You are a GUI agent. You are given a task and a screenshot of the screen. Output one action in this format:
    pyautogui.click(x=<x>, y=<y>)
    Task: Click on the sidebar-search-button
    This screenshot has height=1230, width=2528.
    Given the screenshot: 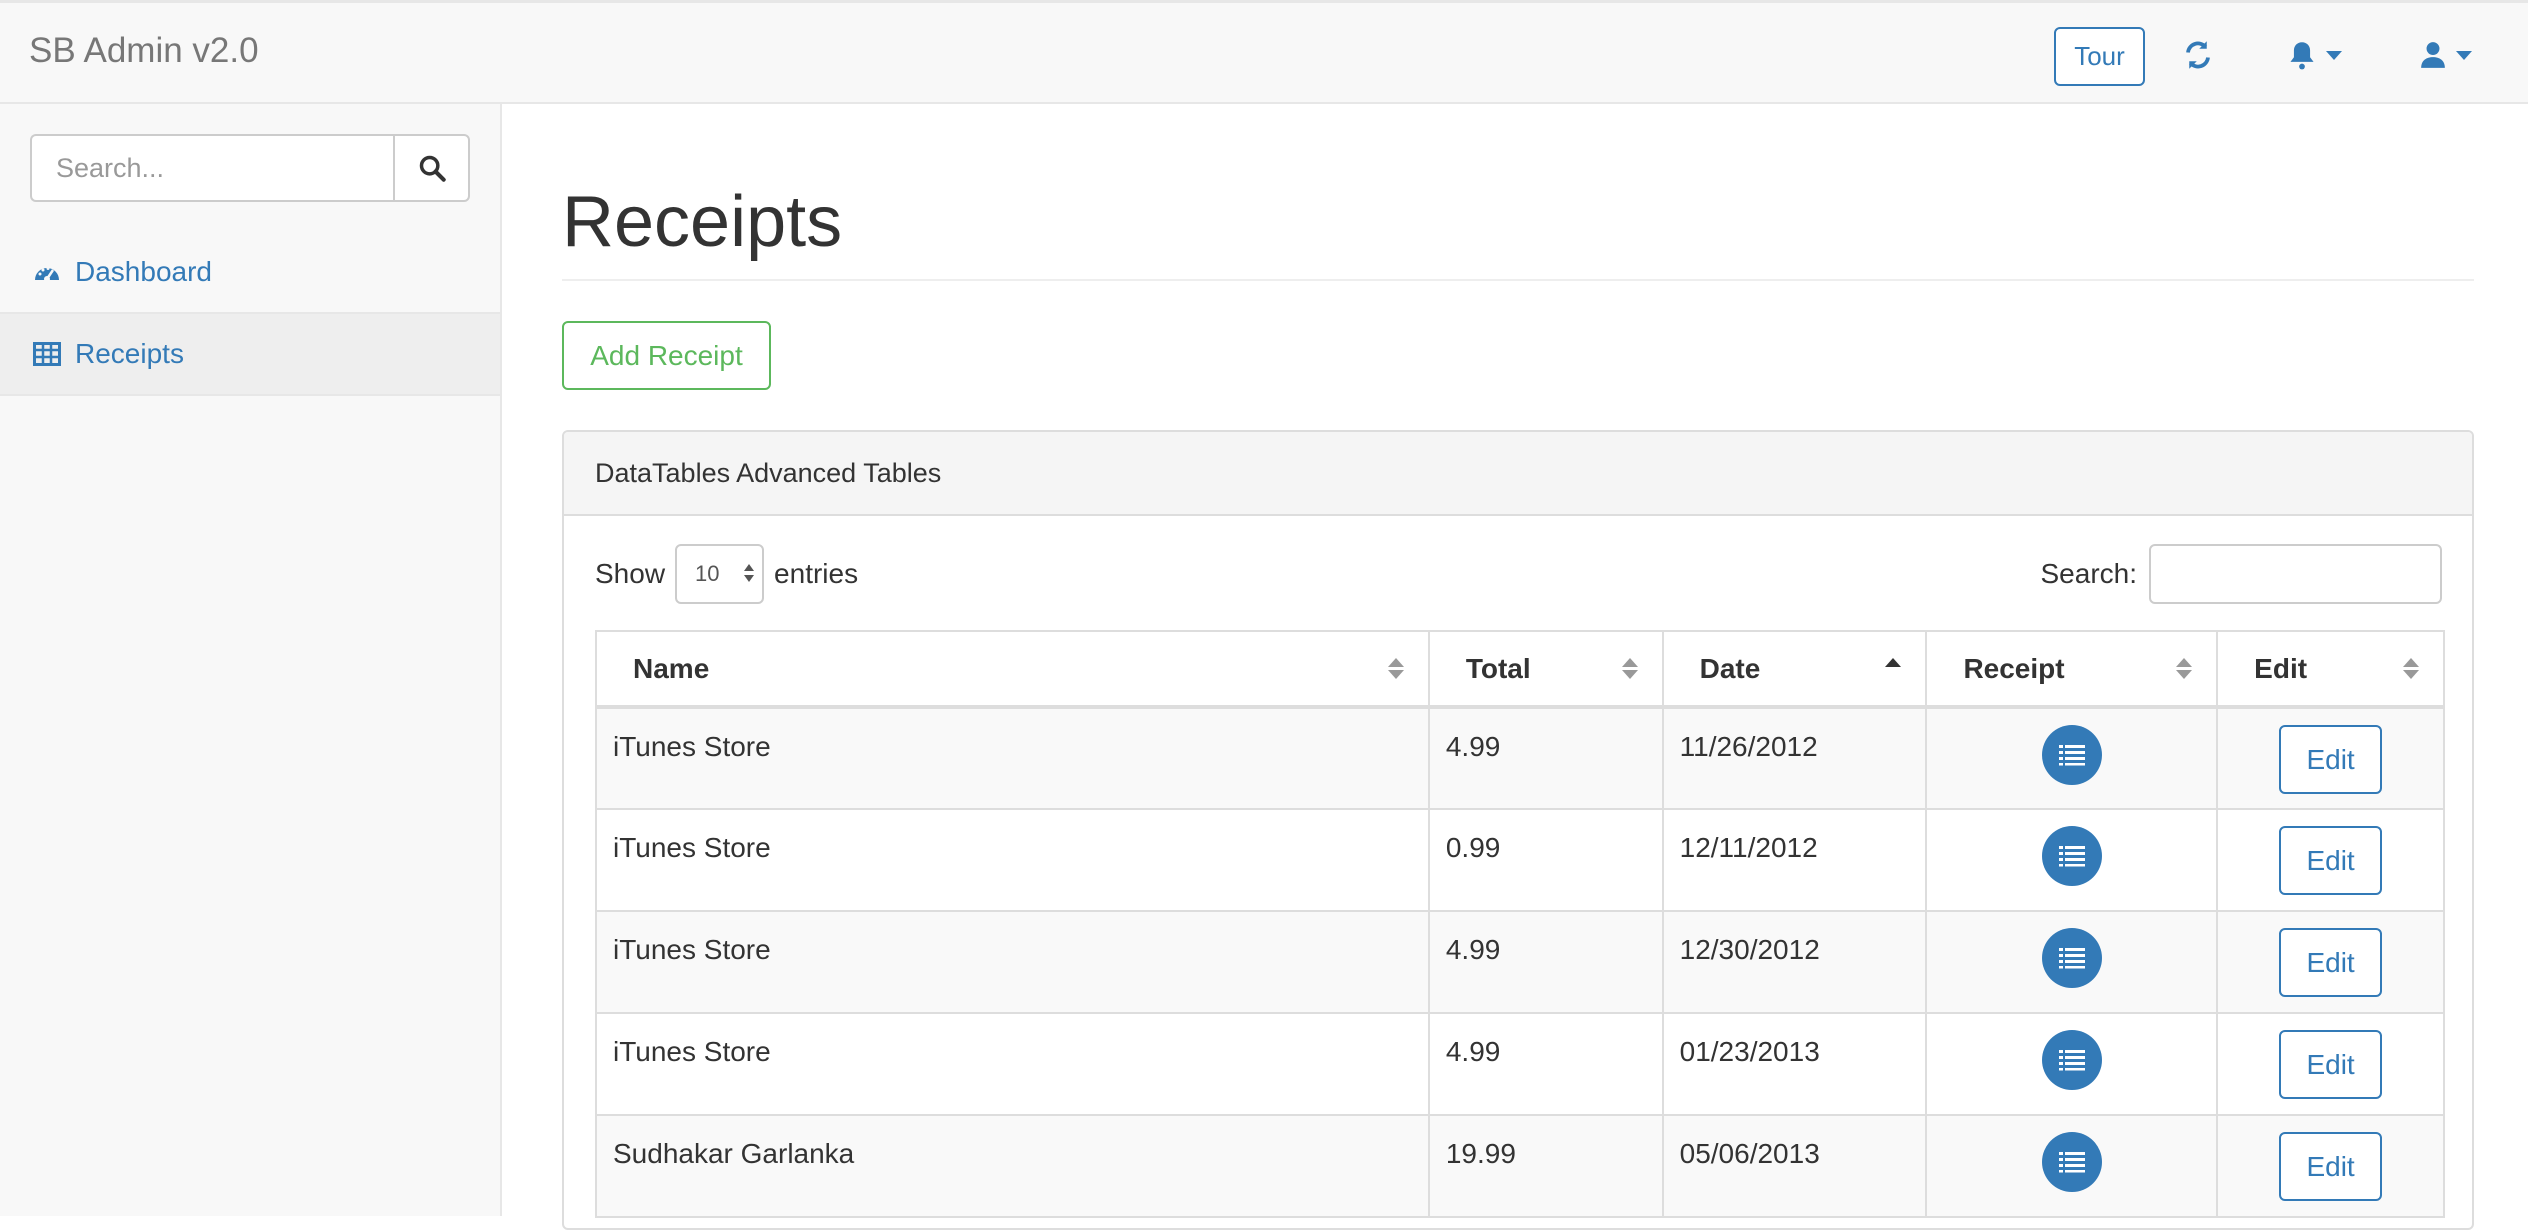 What is the action you would take?
    pyautogui.click(x=431, y=168)
    